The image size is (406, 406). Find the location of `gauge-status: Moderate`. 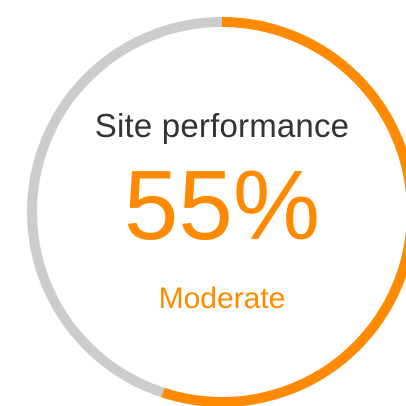

gauge-status: Moderate is located at coordinates (222, 298).